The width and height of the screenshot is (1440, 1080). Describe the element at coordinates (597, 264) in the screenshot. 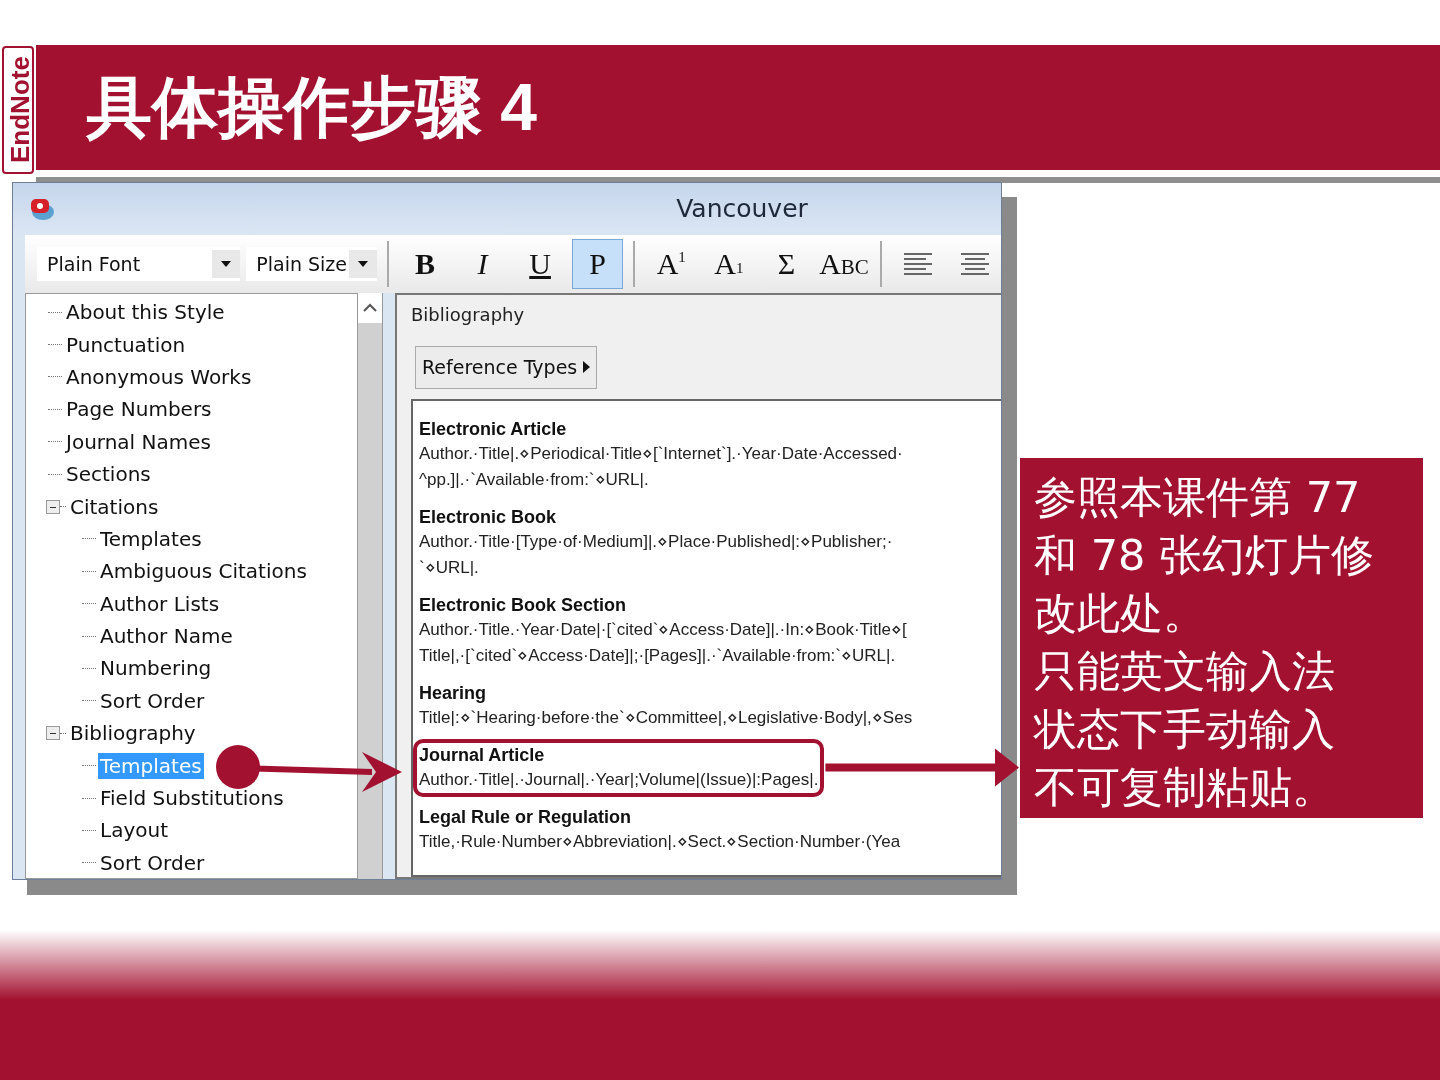

I see `format-button: P` at that location.